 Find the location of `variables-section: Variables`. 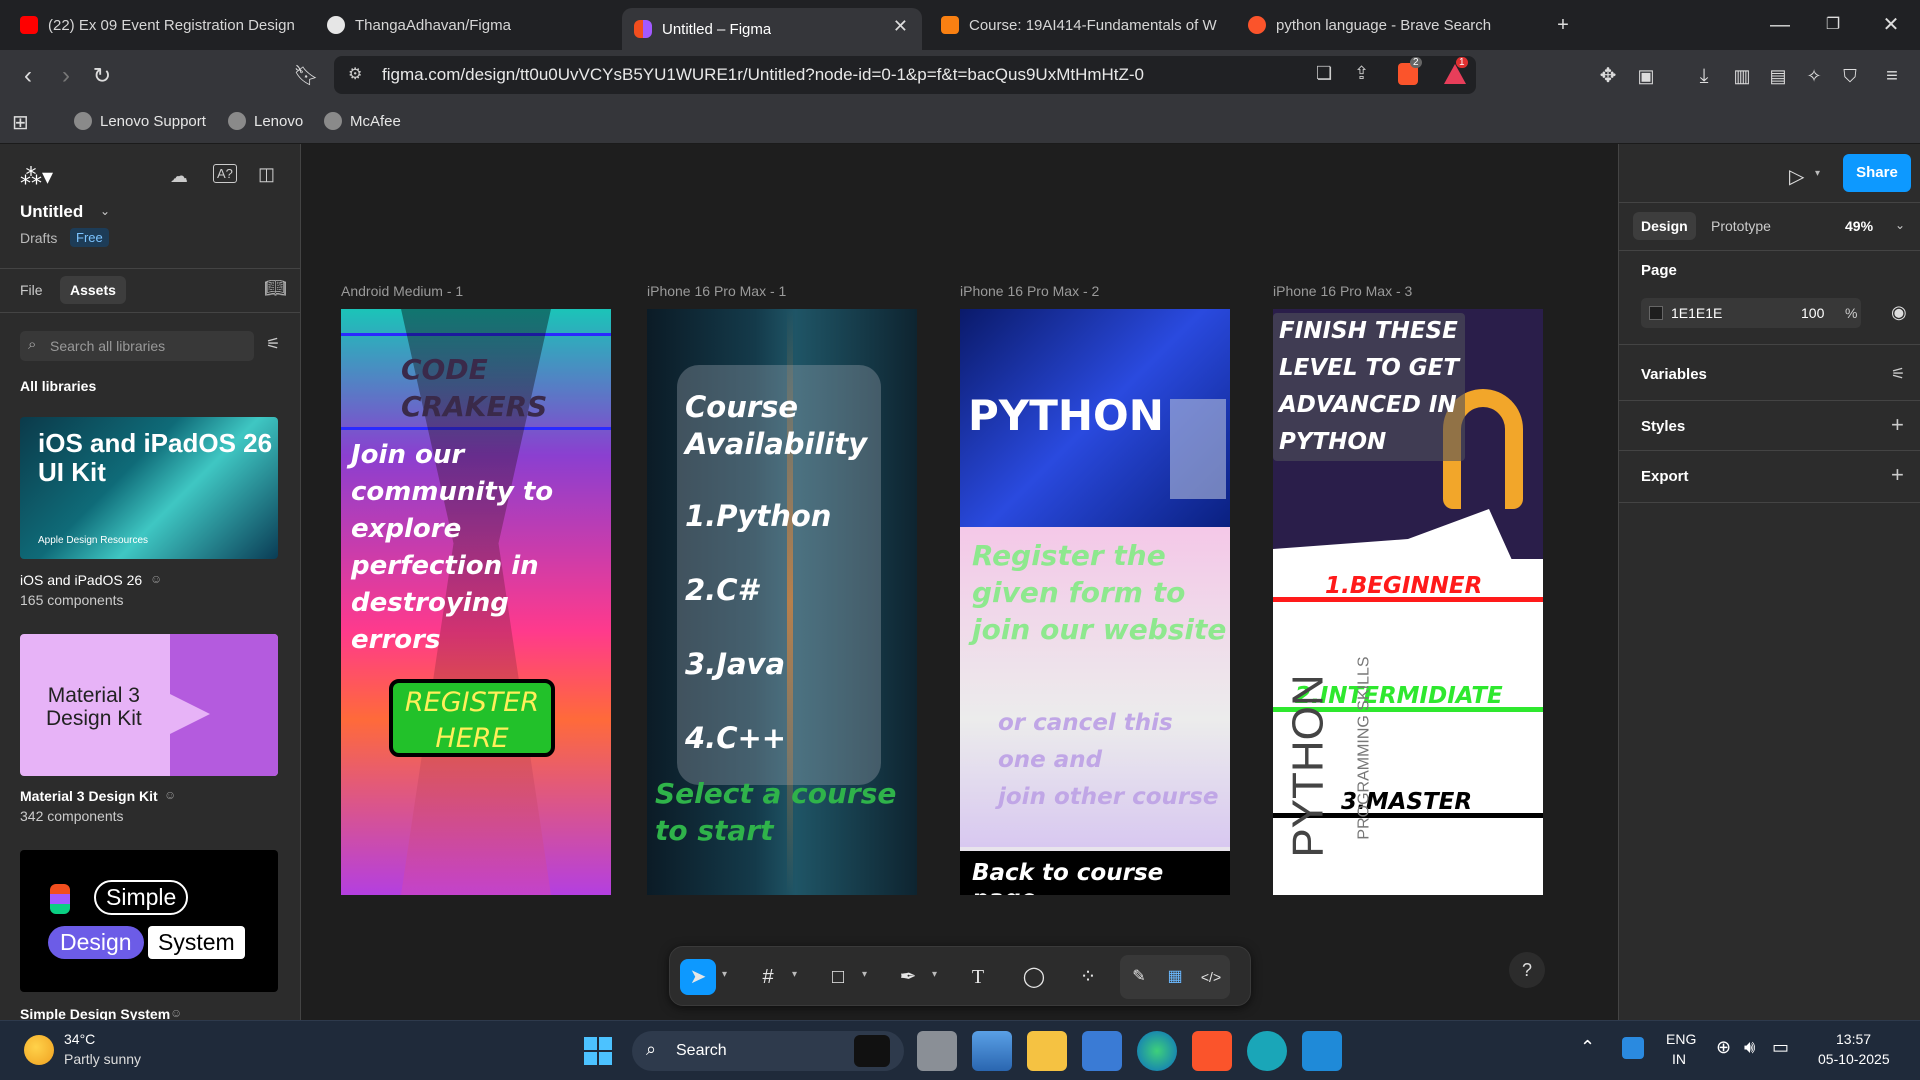

variables-section: Variables is located at coordinates (1674, 374).